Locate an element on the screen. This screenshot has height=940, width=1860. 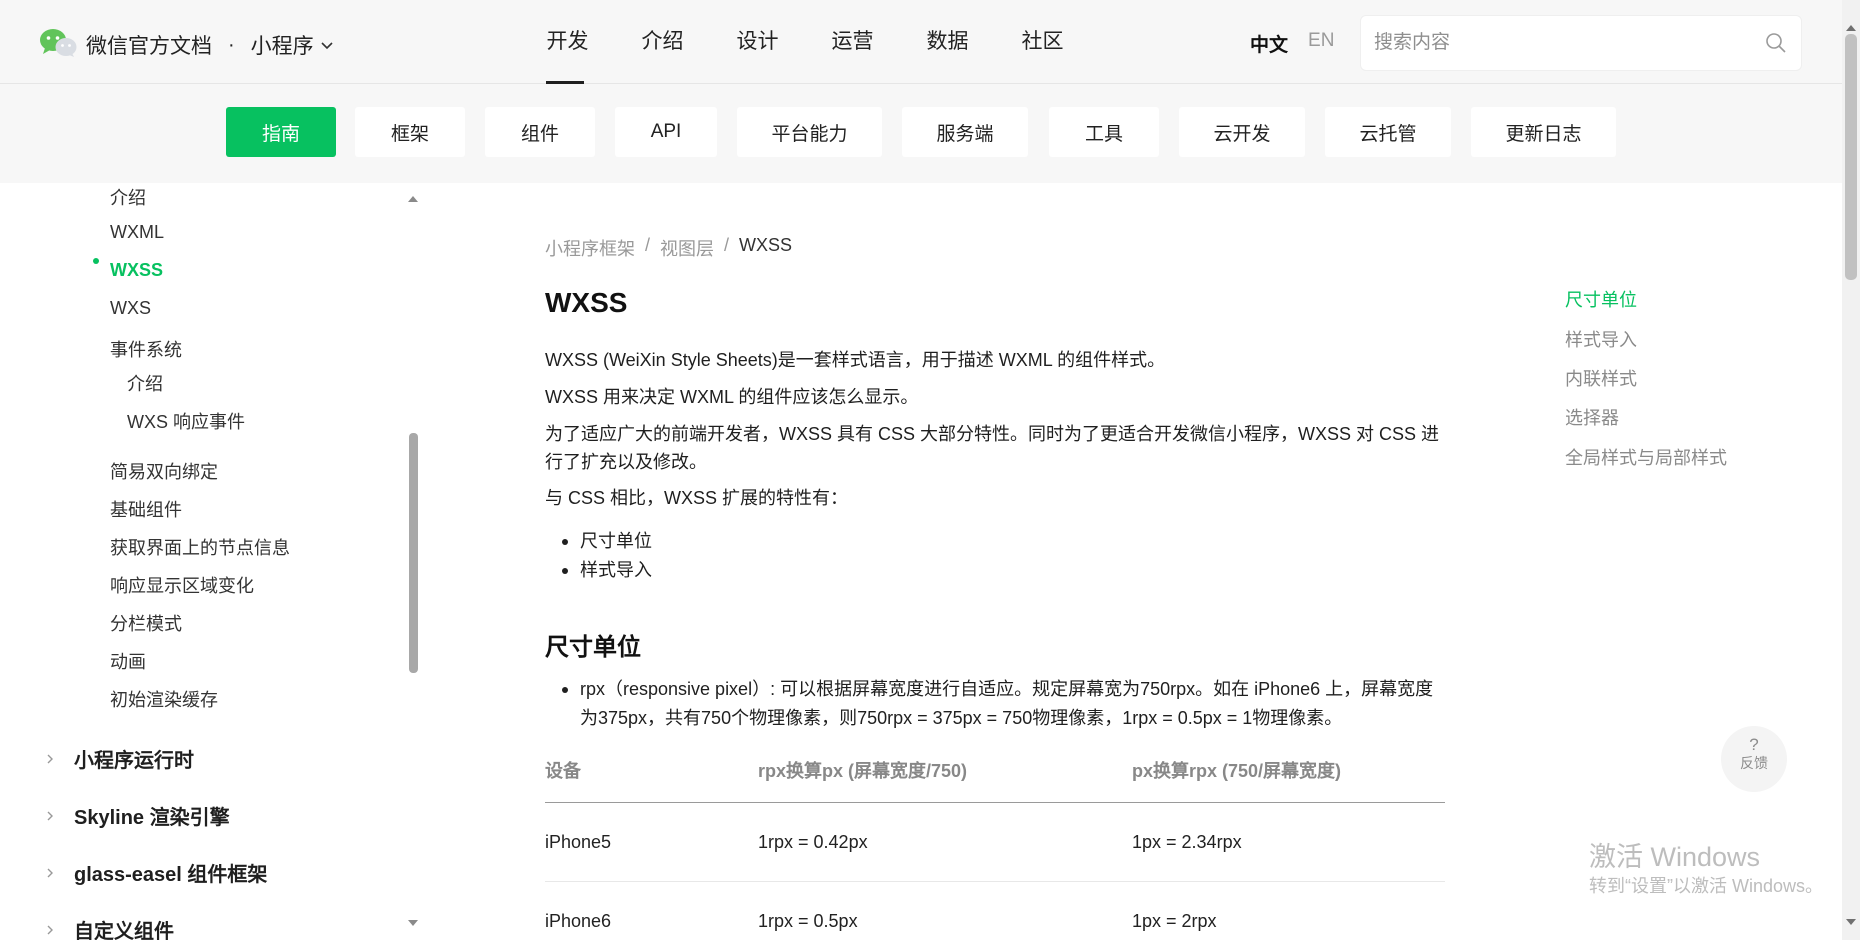
sidebar-item-initial-render-cache: 初始渲染缓存 is located at coordinates (164, 699).